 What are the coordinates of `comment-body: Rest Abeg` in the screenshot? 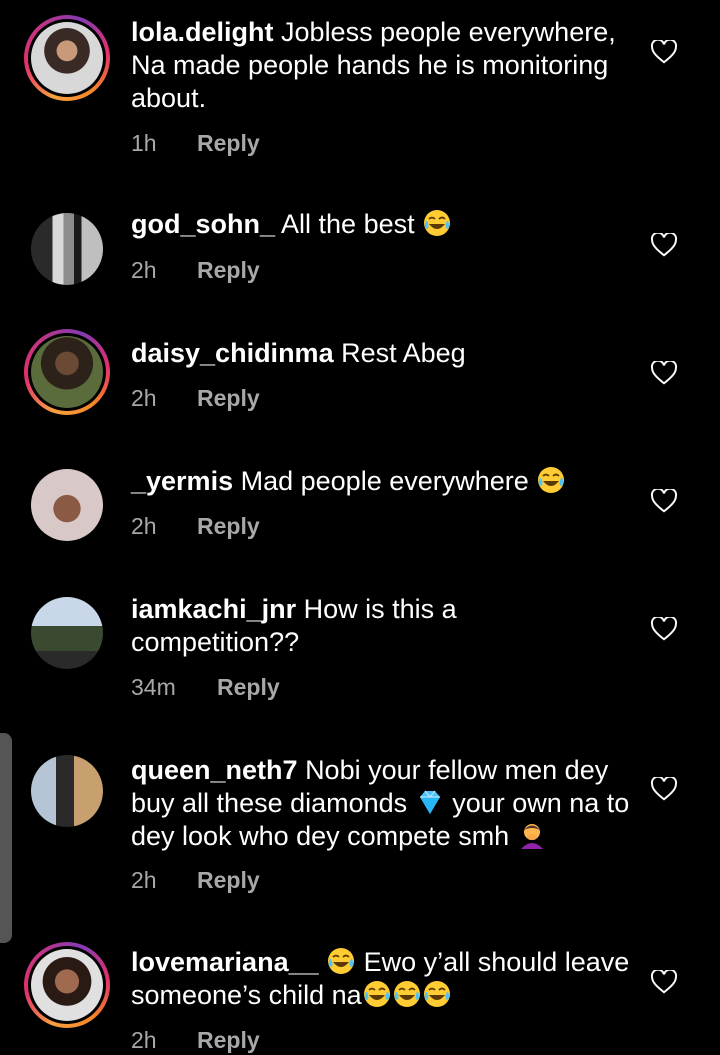 It's located at (403, 353).